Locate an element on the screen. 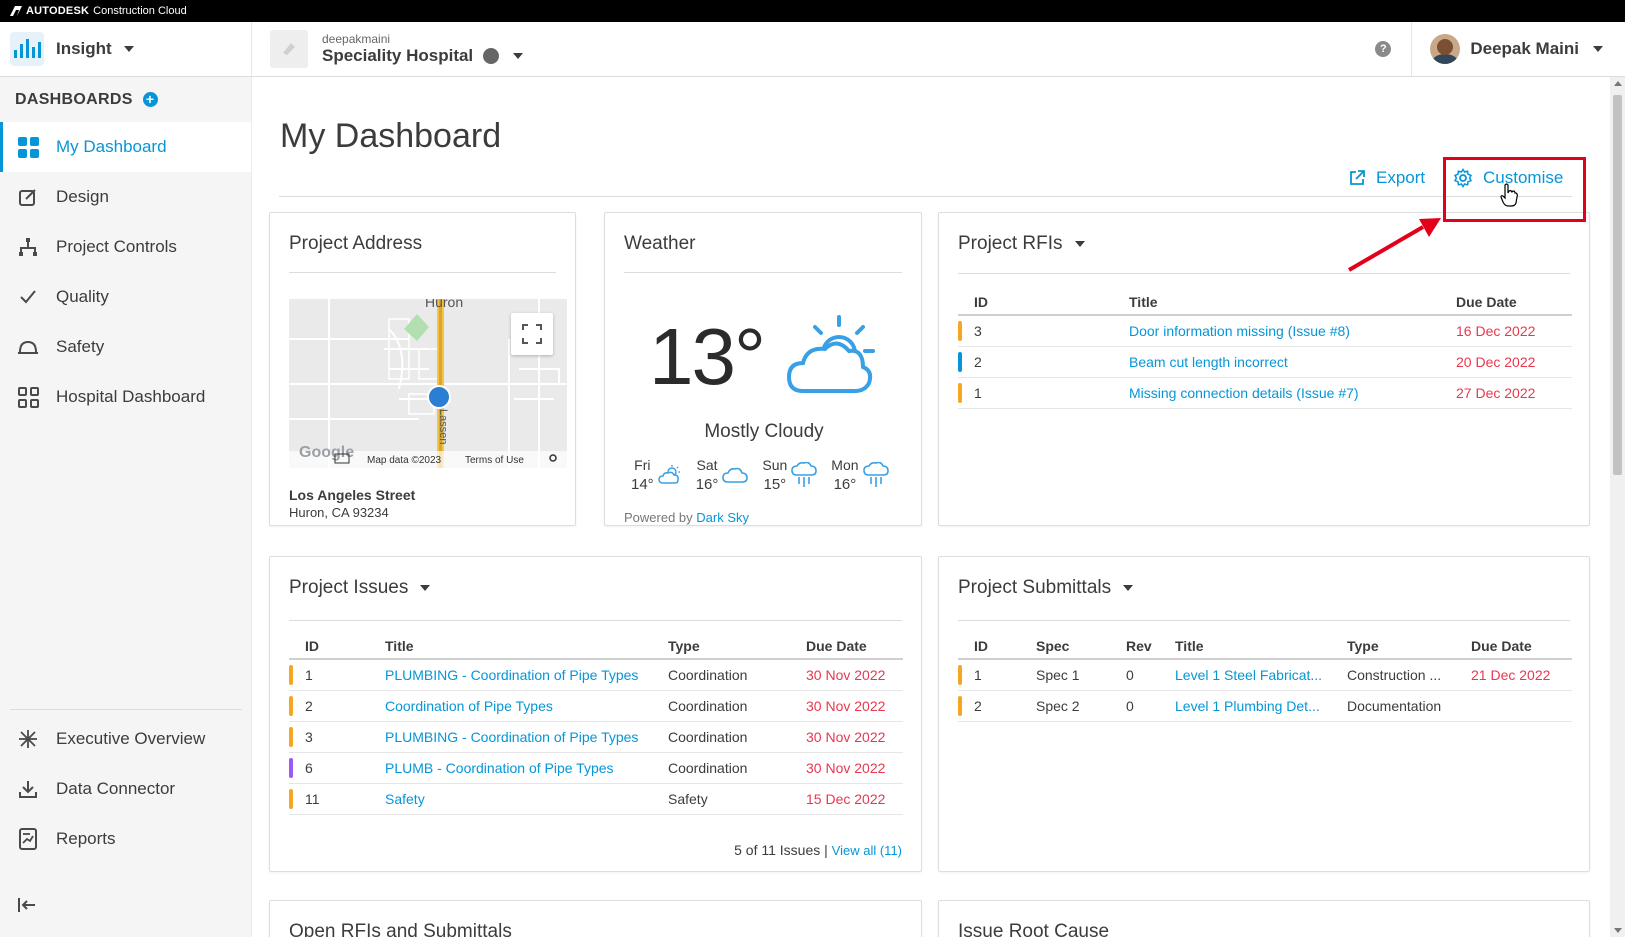 The image size is (1625, 937). issue-id: 2 is located at coordinates (345, 706).